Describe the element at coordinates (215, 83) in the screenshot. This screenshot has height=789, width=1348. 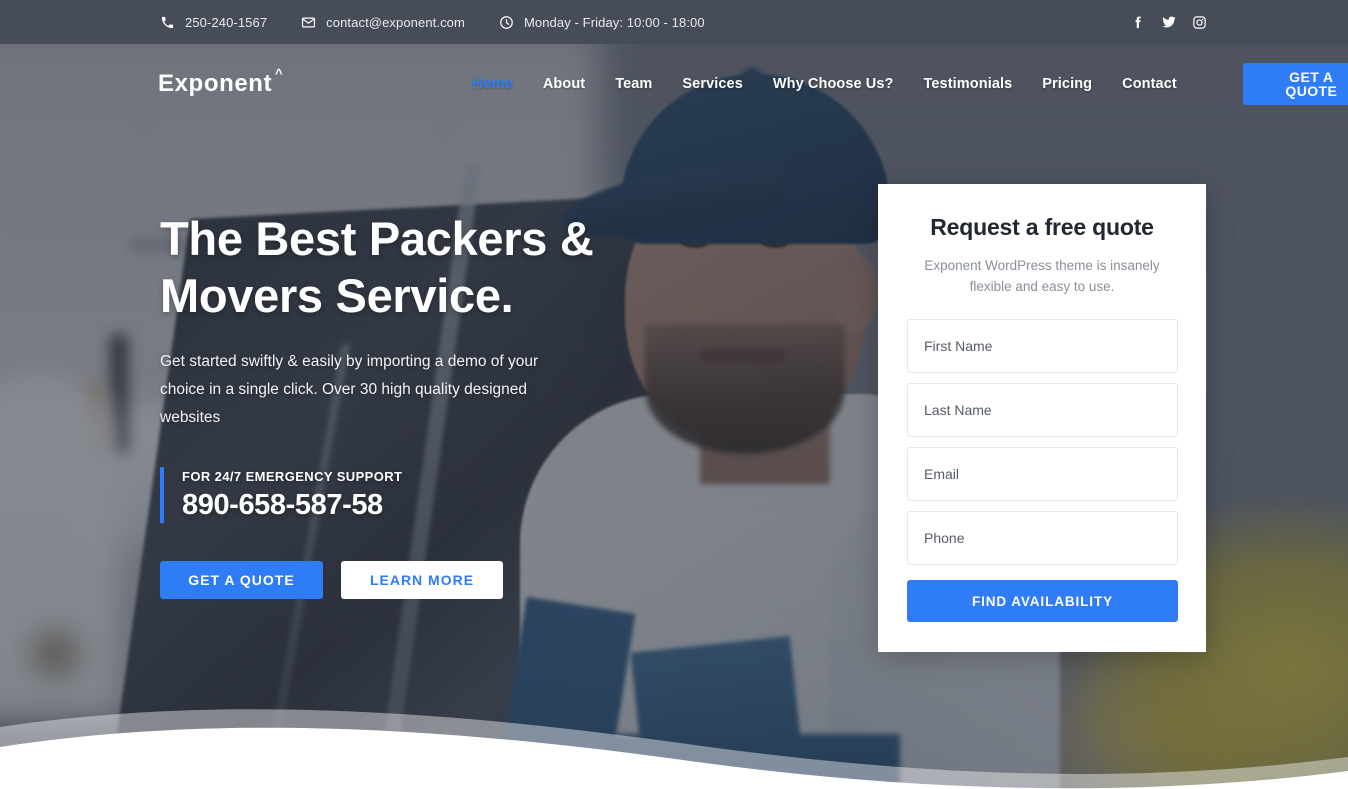
I see `site-logo-text: Exponent` at that location.